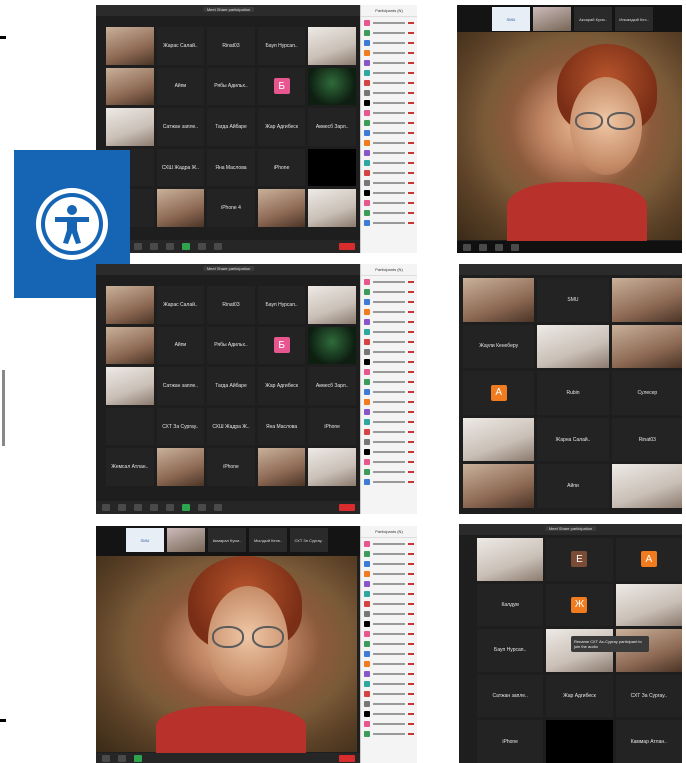 The image size is (686, 763). I want to click on video-tile: Жарна Салай.., so click(573, 439).